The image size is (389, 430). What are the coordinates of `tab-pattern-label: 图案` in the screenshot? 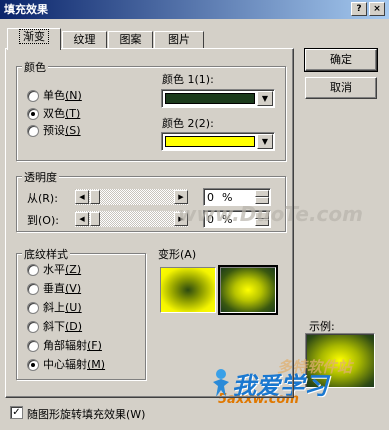 It's located at (130, 39).